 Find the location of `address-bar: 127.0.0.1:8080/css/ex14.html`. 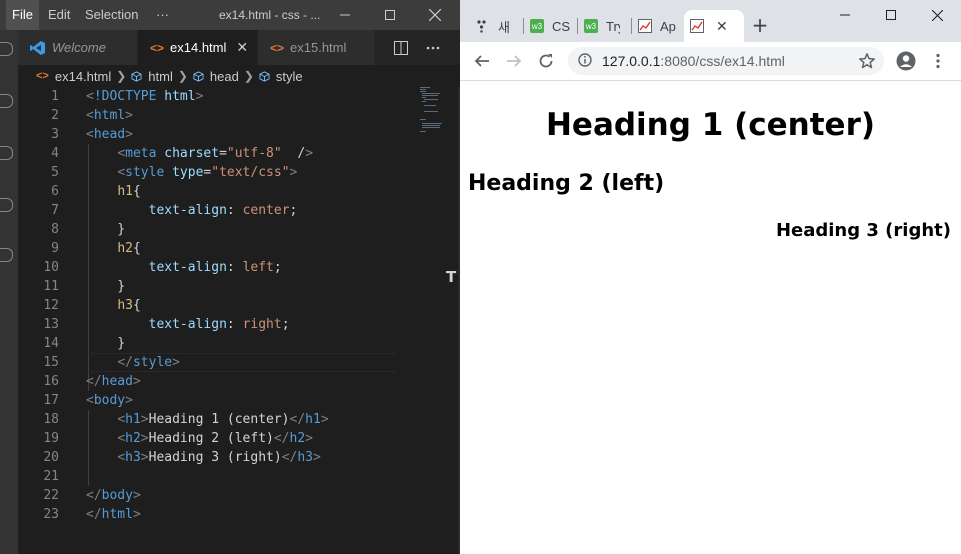

address-bar: 127.0.0.1:8080/css/ex14.html is located at coordinates (726, 61).